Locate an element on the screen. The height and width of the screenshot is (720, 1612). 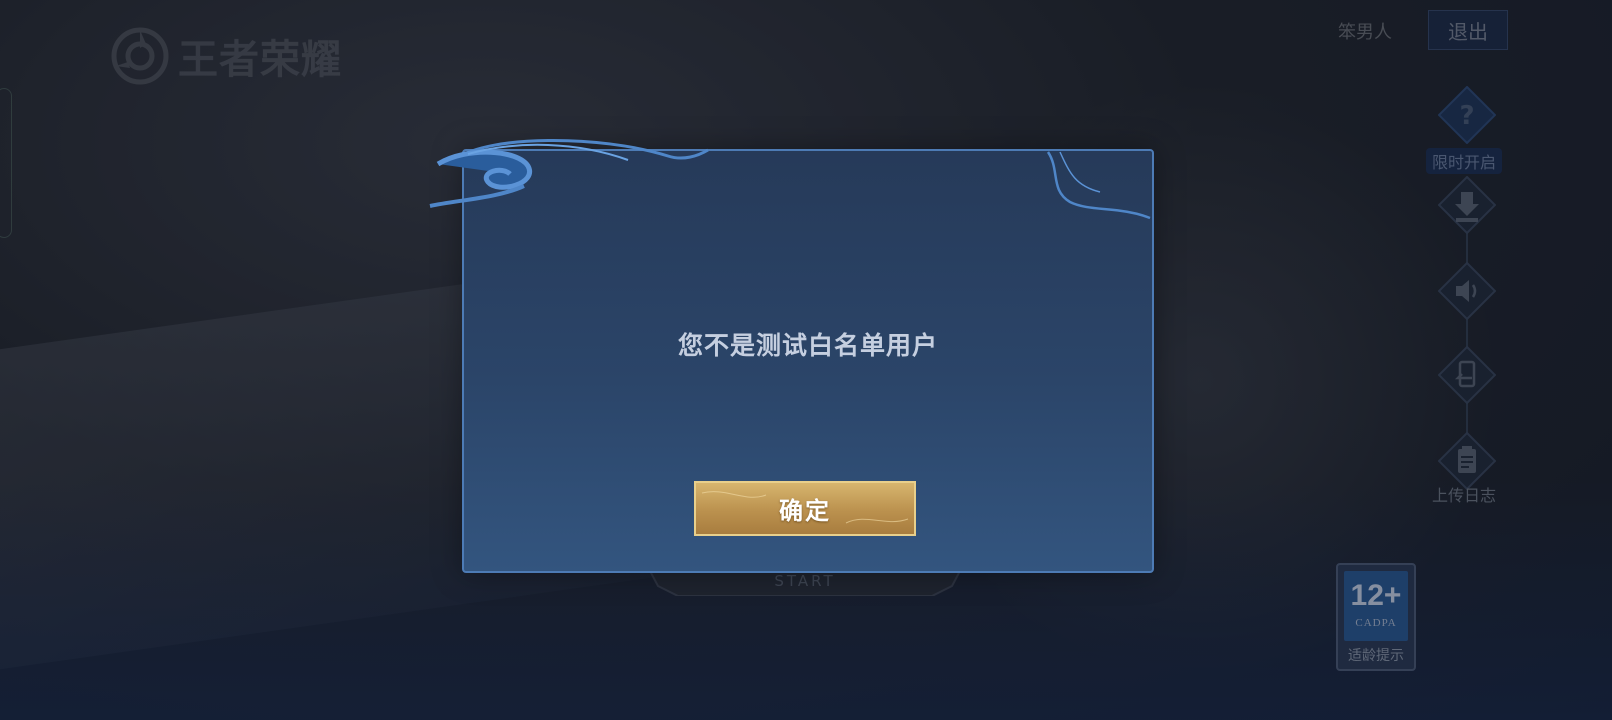
dialog-cloud-ornament-left is located at coordinates (569, 173).